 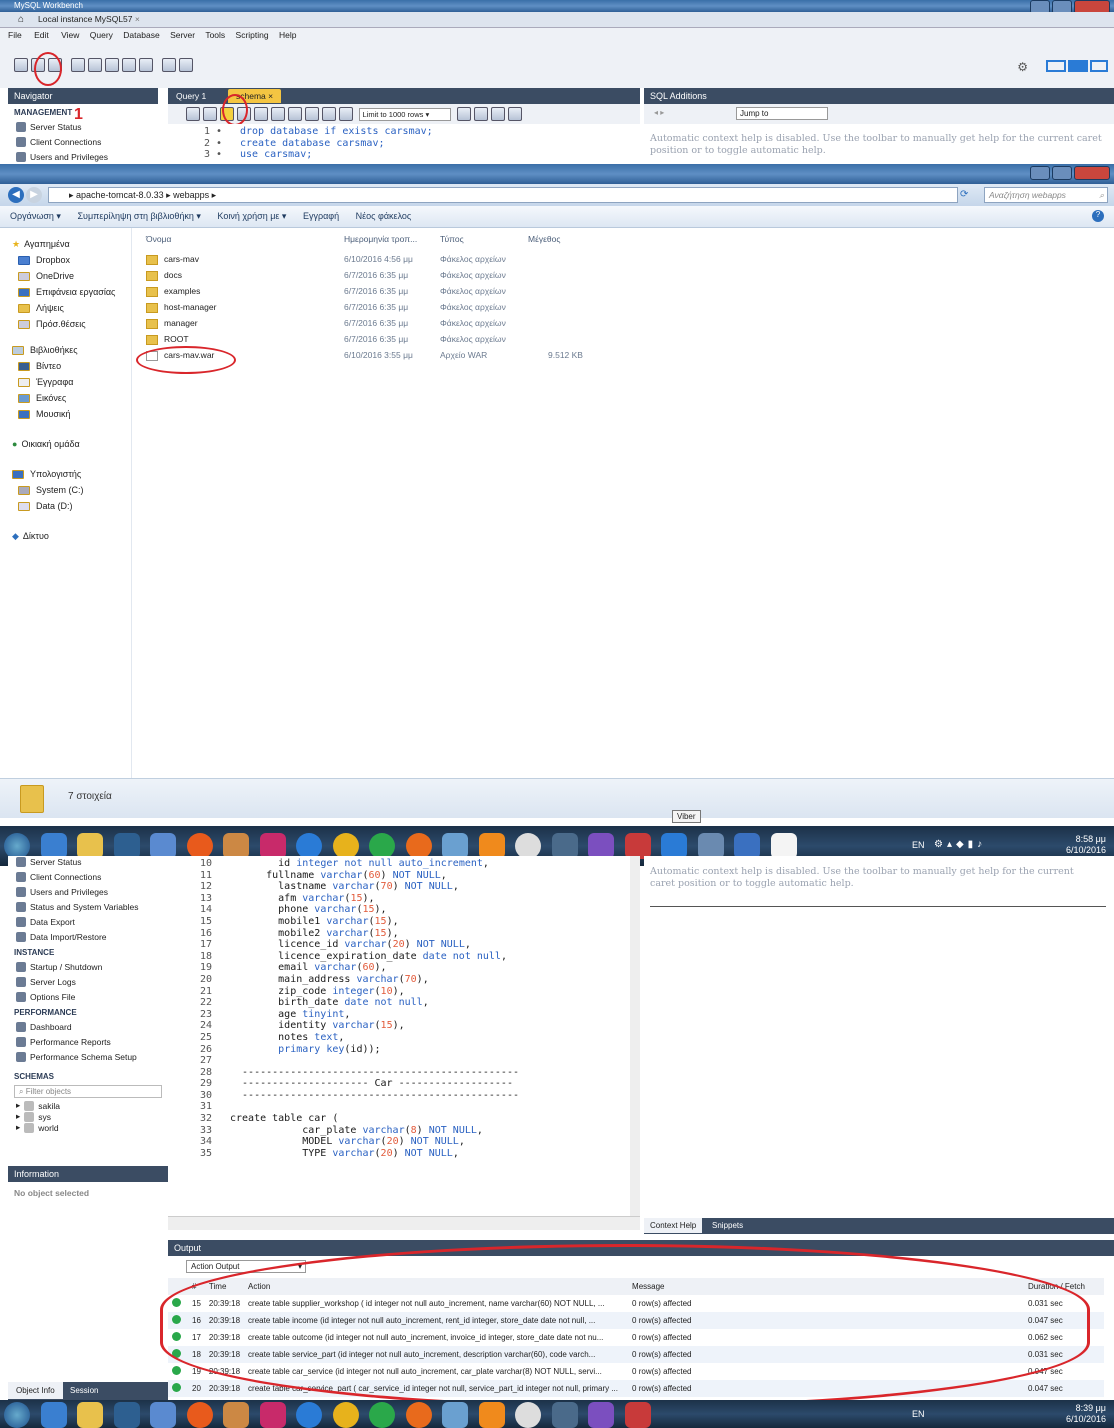 What do you see at coordinates (287, 35) in the screenshot?
I see `menu-help: Help` at bounding box center [287, 35].